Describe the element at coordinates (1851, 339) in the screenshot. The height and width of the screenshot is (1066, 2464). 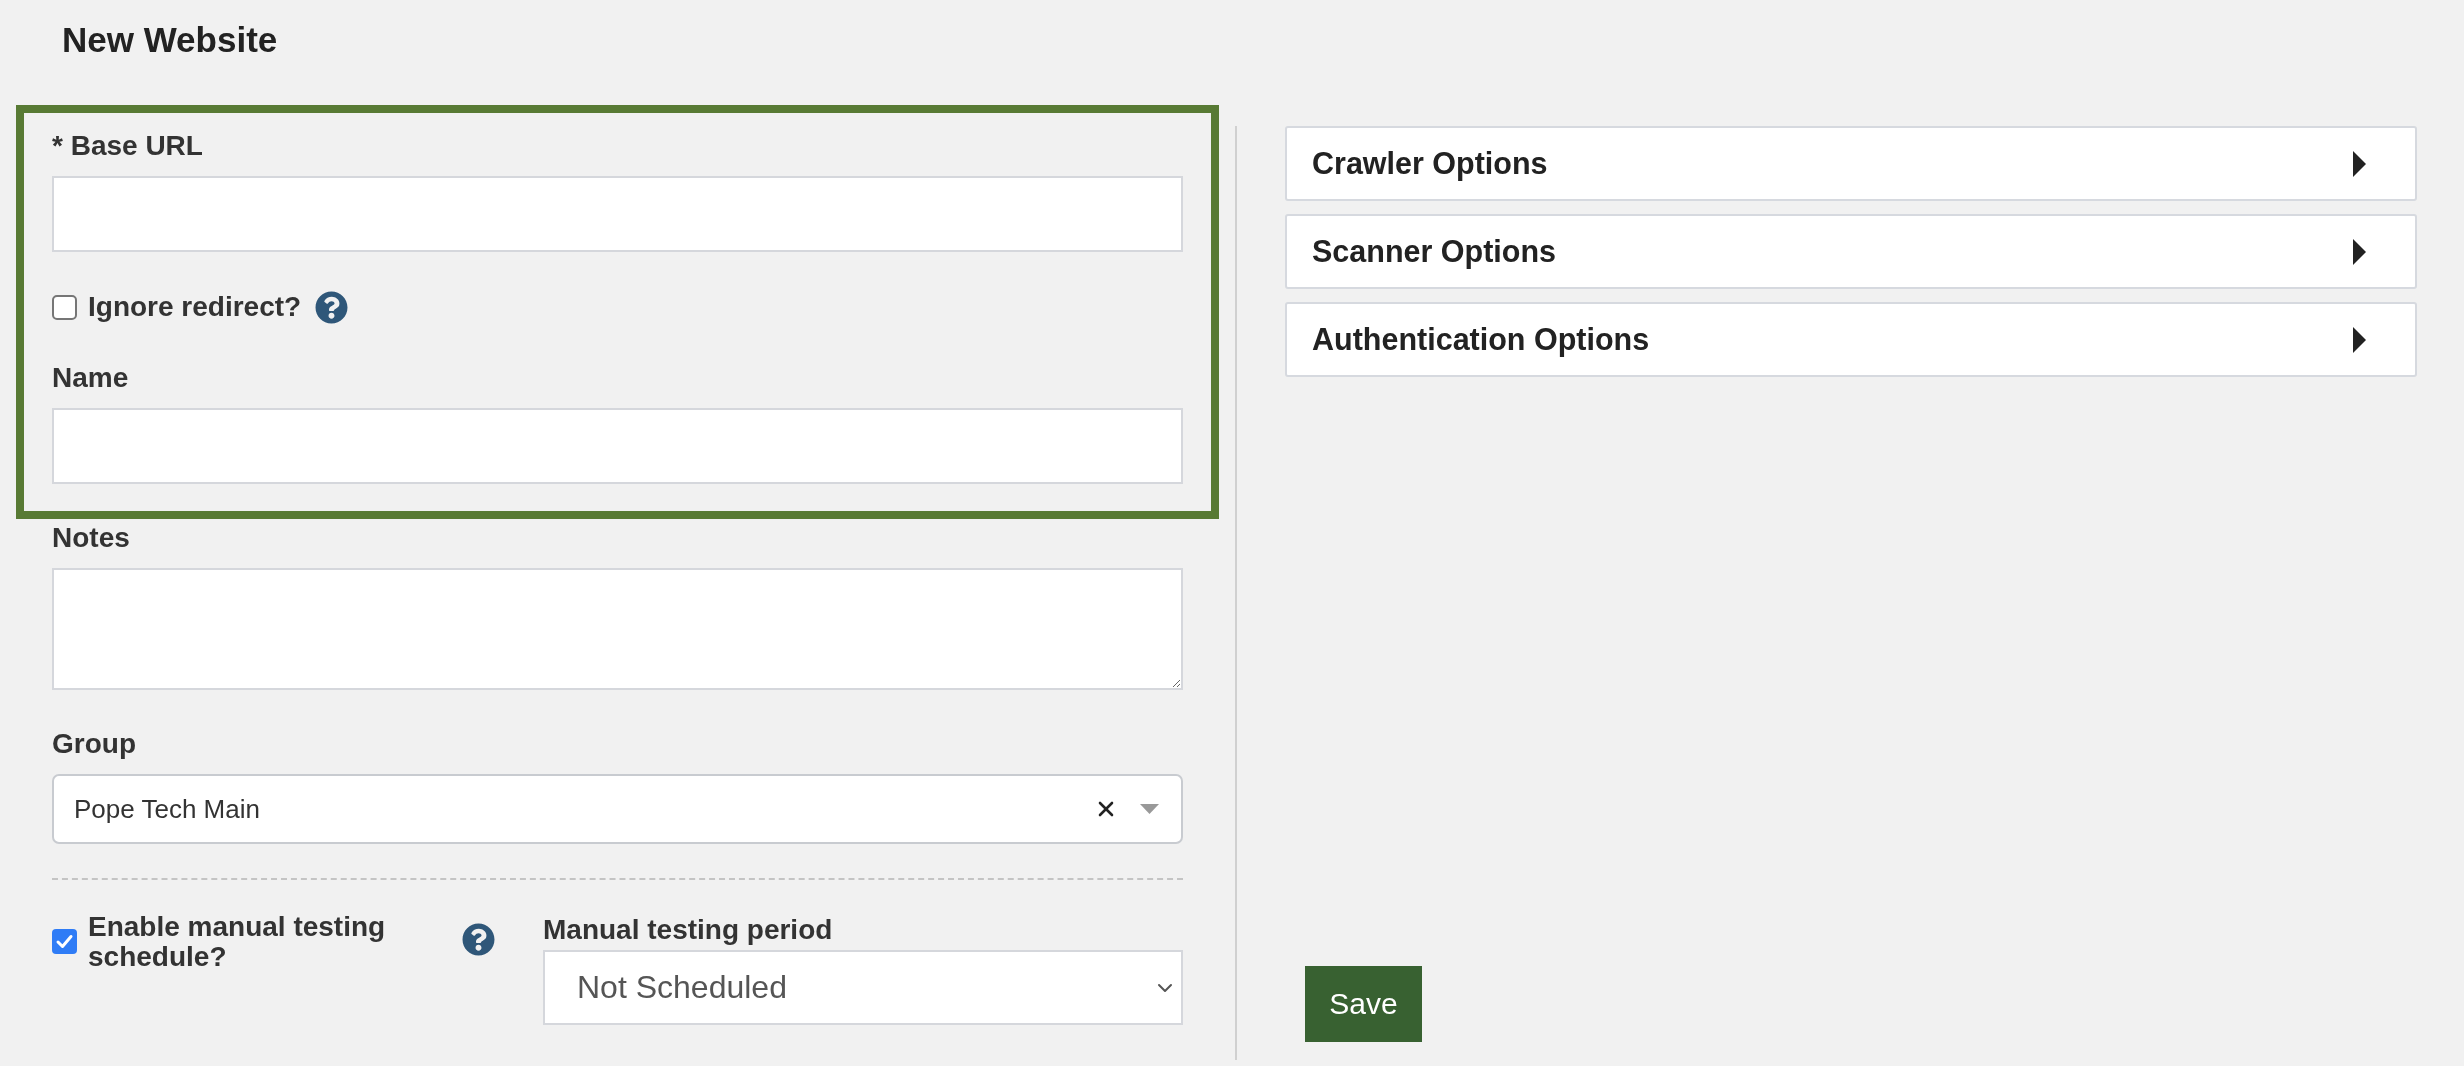
I see `accordion-header: Authentication Options` at that location.